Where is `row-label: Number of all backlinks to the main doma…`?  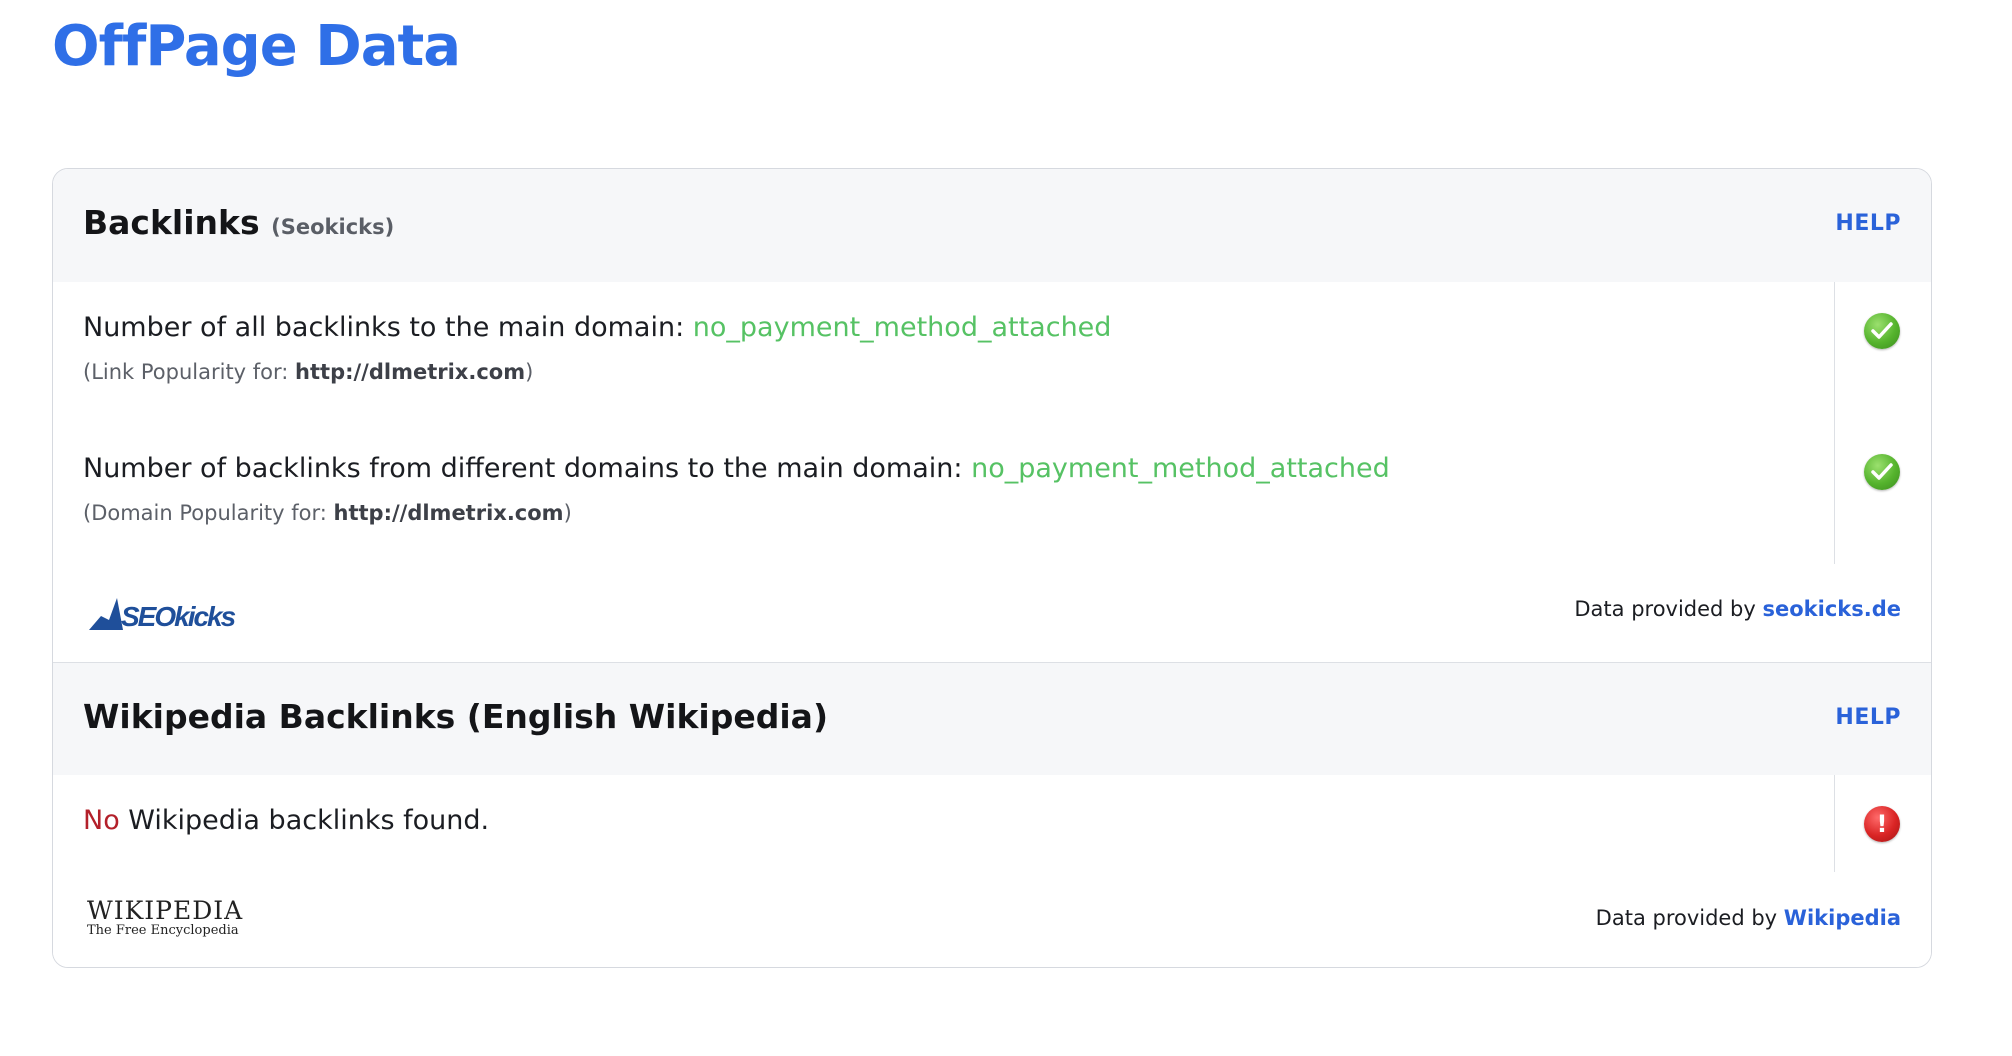 row-label: Number of all backlinks to the main doma… is located at coordinates (384, 327).